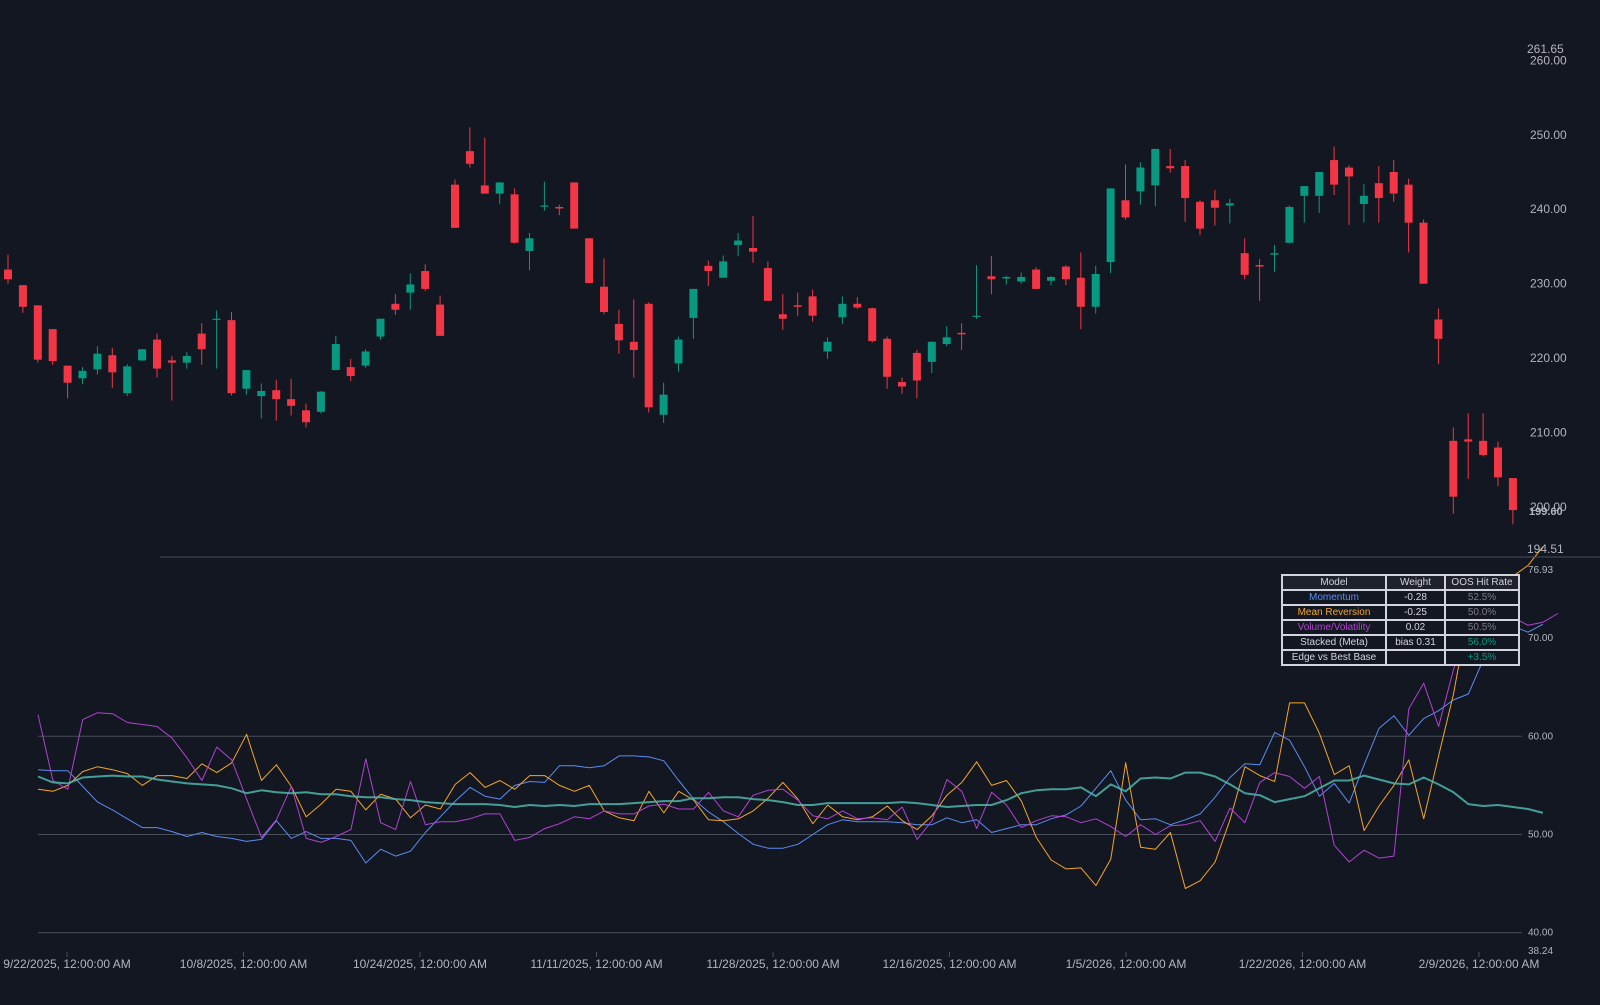 The width and height of the screenshot is (1600, 1005). Describe the element at coordinates (66, 964) in the screenshot. I see `time-tick-label: 9/22/2025, 12:00:00 AM` at that location.